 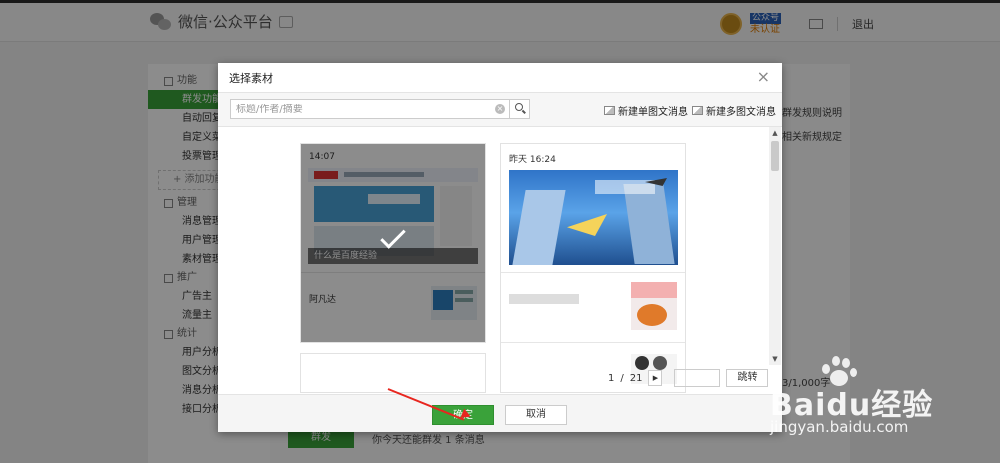 I want to click on card-date: 昨天 16:24, so click(x=532, y=160).